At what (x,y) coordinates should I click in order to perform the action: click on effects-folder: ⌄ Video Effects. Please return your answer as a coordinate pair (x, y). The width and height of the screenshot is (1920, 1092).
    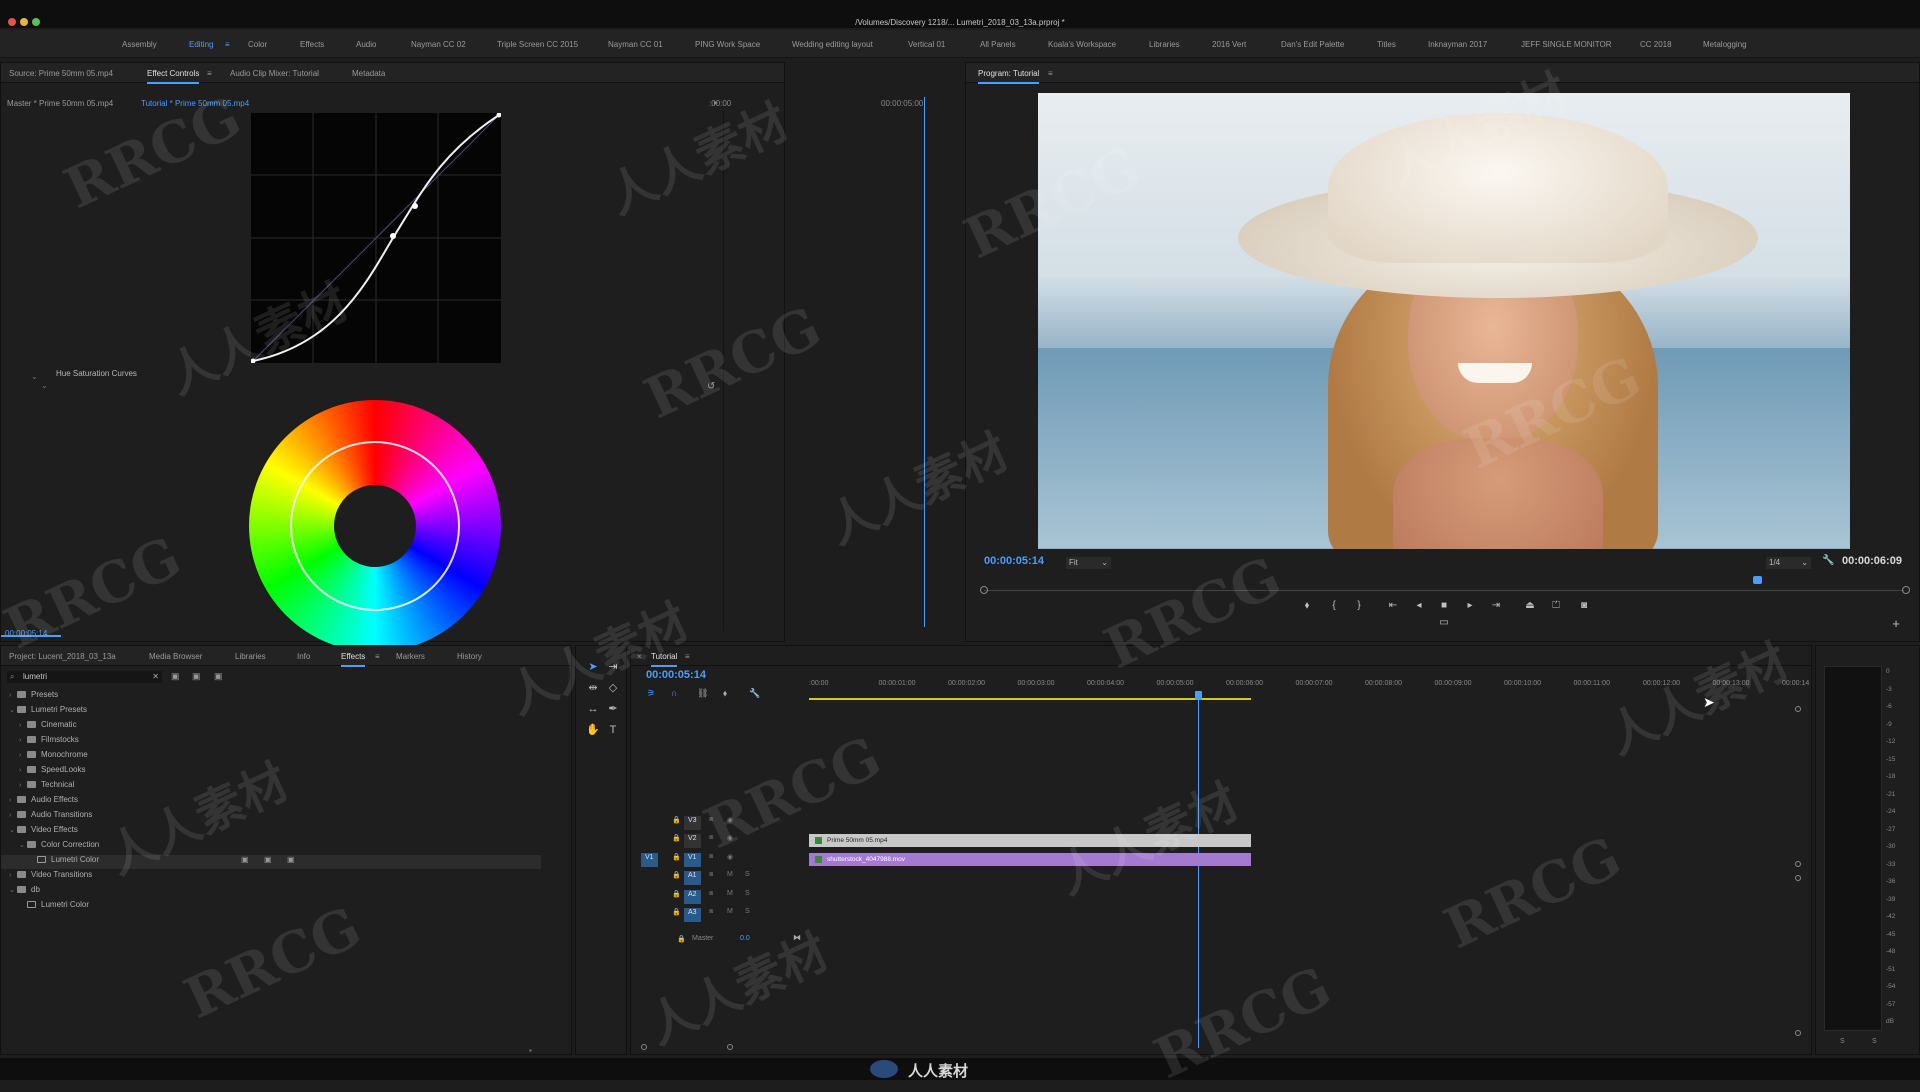
    Looking at the image, I should click on (271, 832).